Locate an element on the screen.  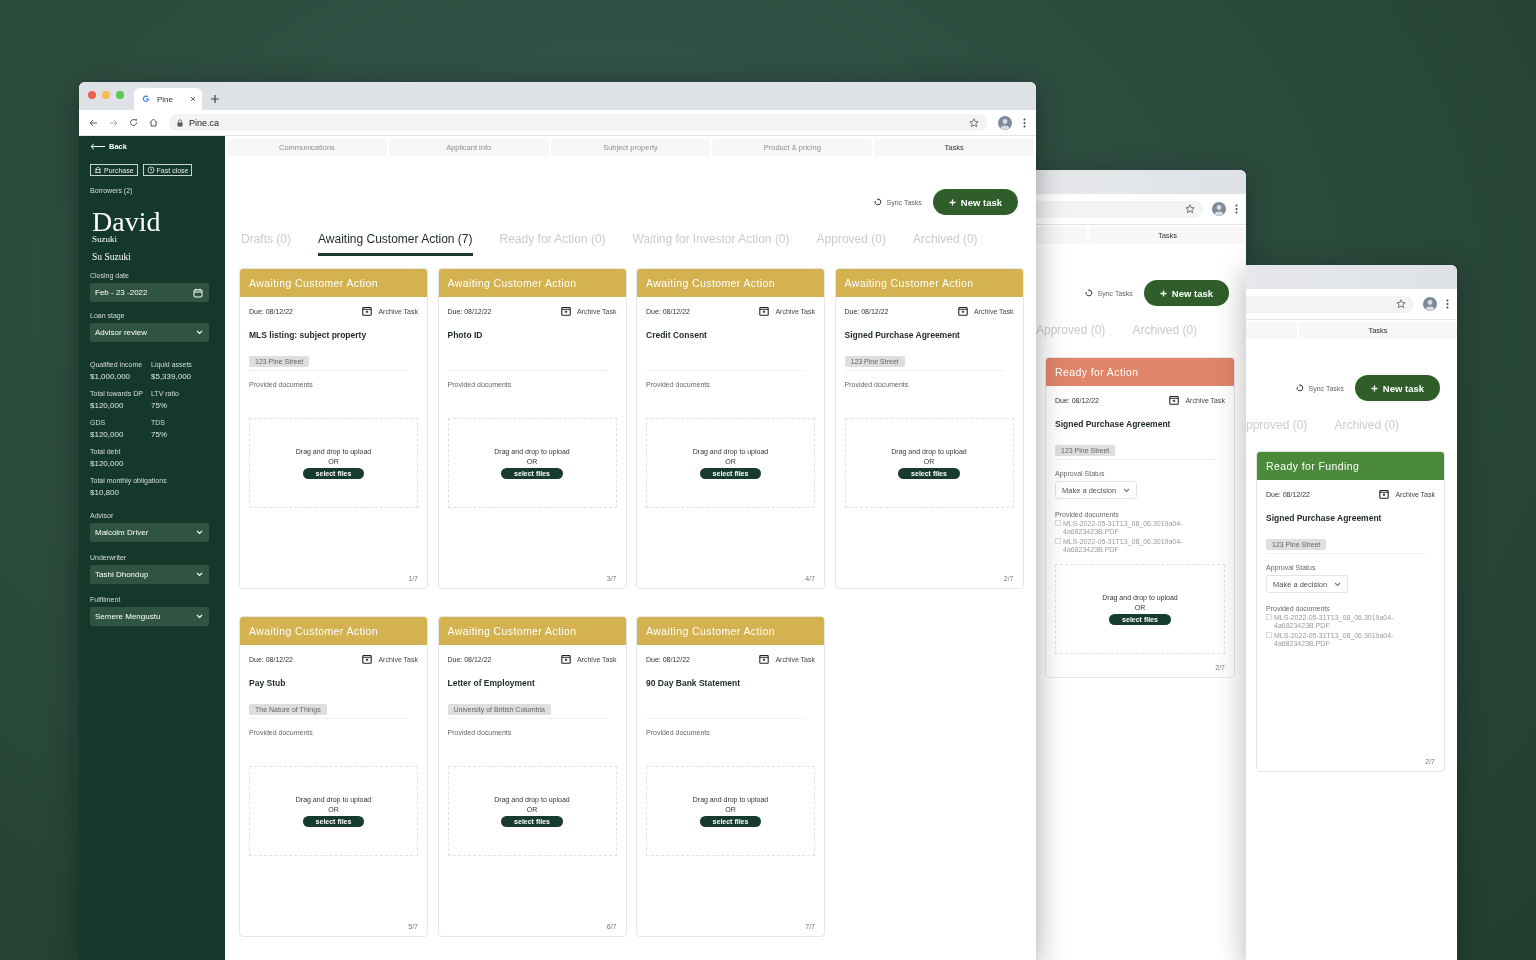
task-title: 90 Day Bank Statement is located at coordinates (693, 683).